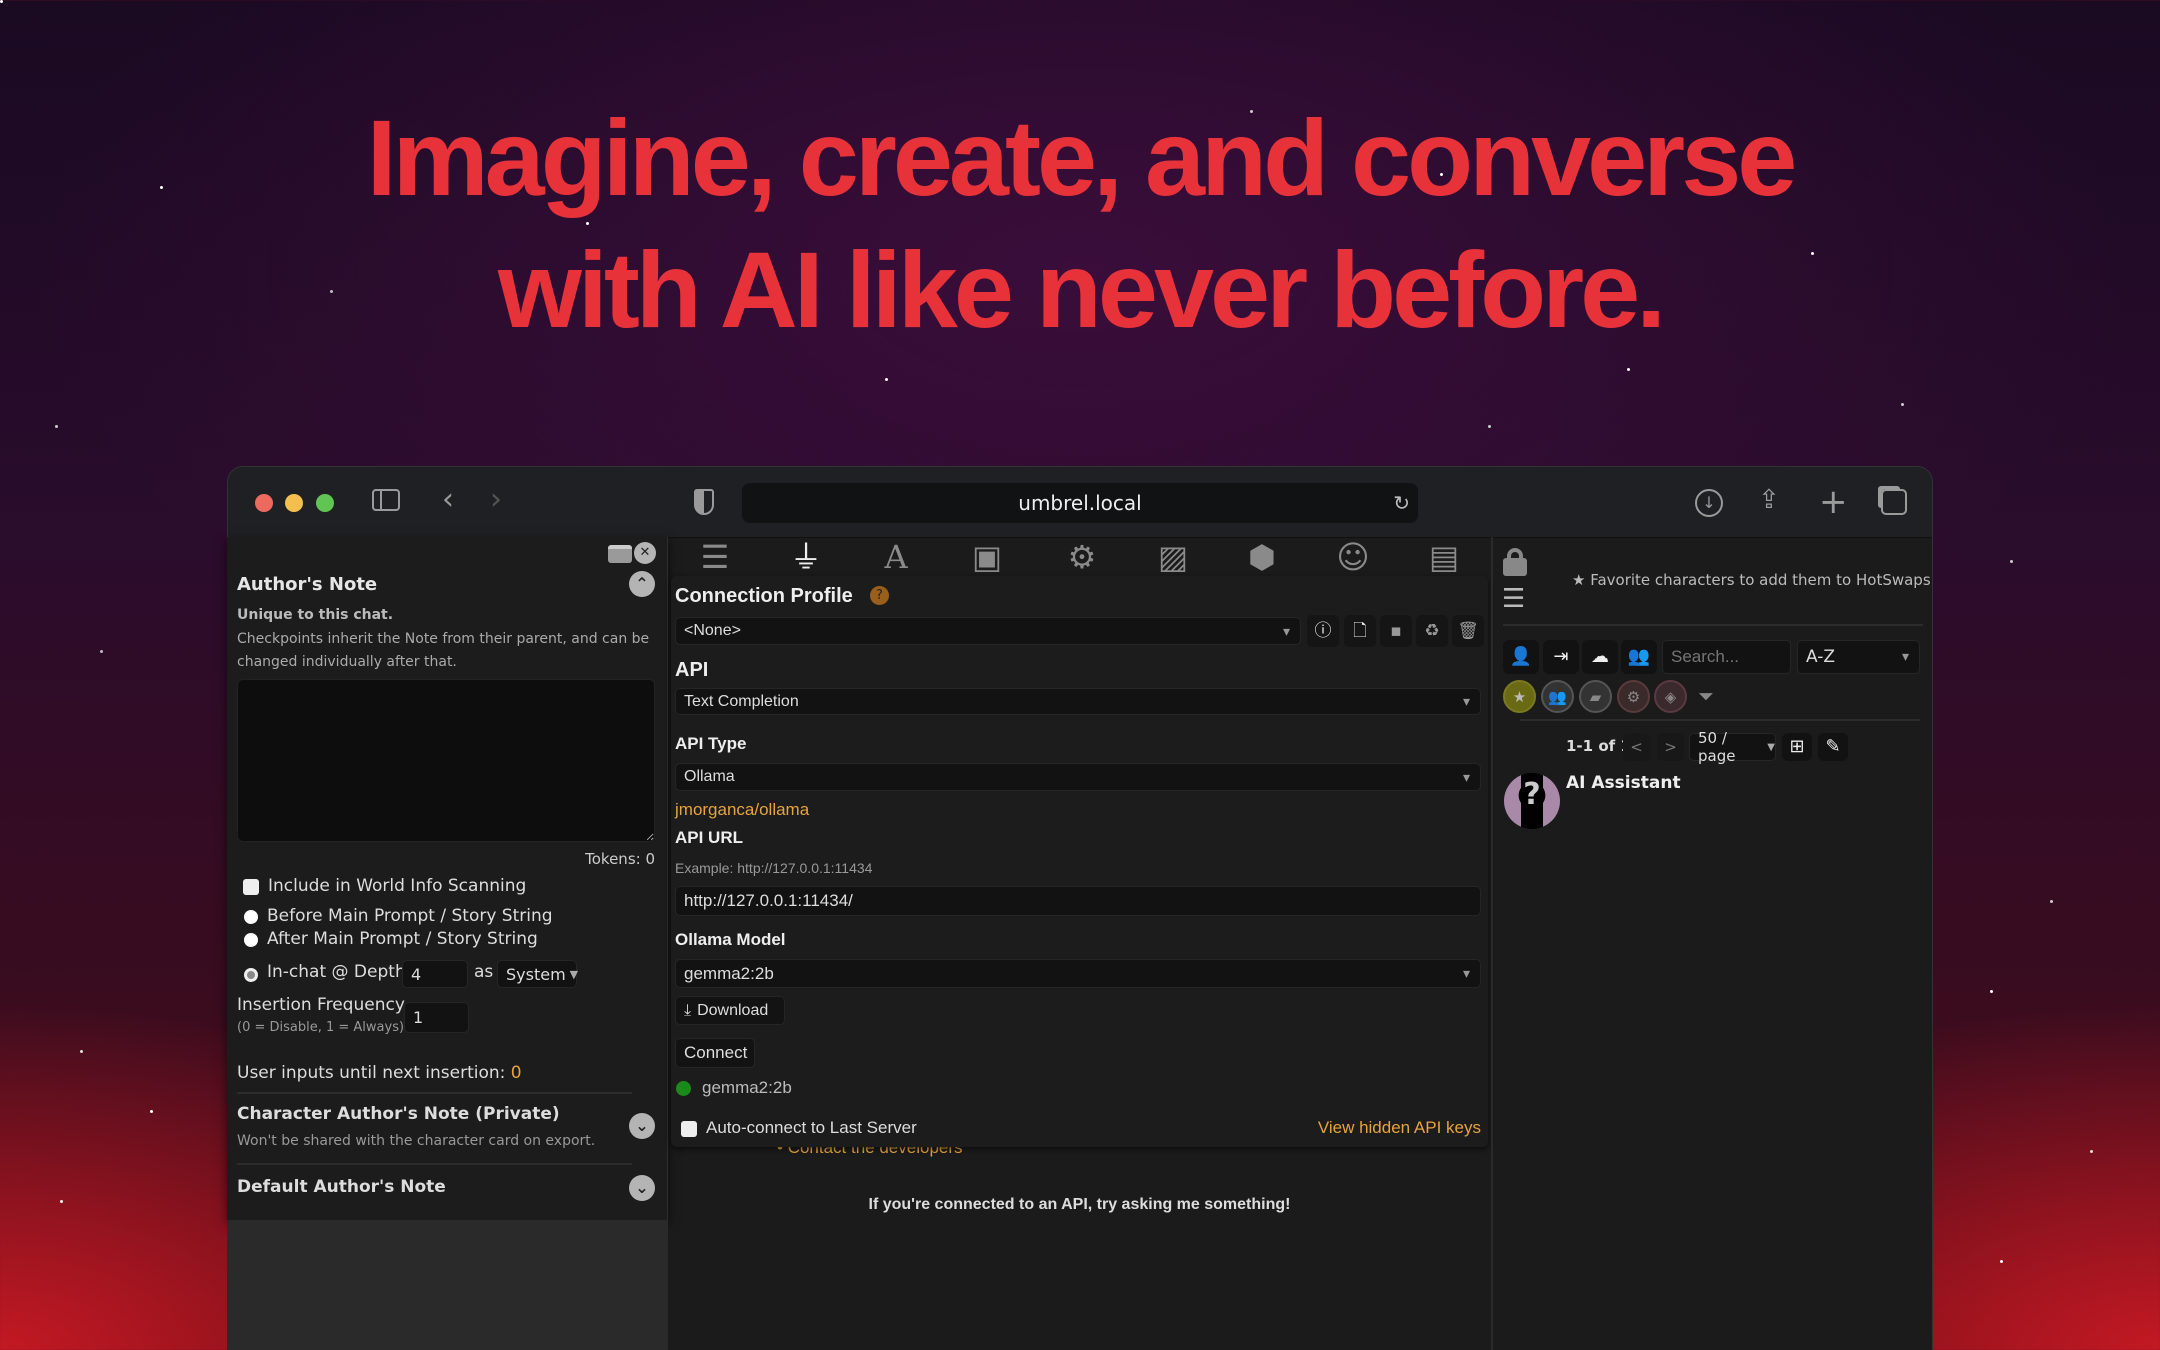 This screenshot has height=1350, width=2160. I want to click on character-avatar: ?, so click(1532, 801).